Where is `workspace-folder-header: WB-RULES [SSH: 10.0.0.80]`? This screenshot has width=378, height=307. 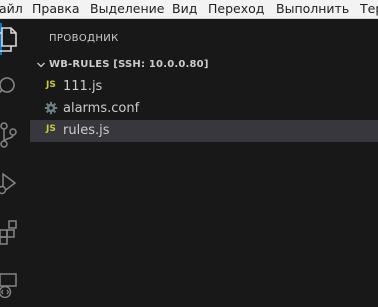
workspace-folder-header: WB-RULES [SSH: 10.0.0.80] is located at coordinates (204, 66).